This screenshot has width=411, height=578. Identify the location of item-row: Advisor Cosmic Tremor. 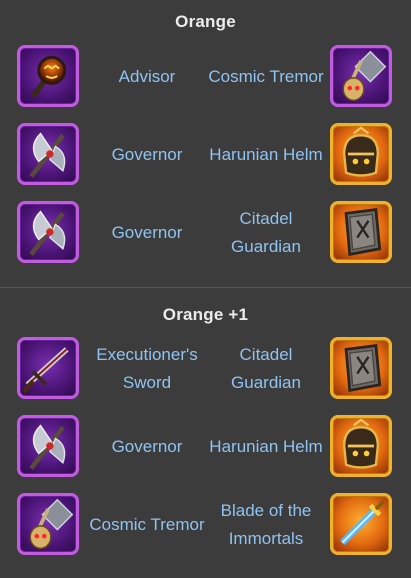
(205, 80).